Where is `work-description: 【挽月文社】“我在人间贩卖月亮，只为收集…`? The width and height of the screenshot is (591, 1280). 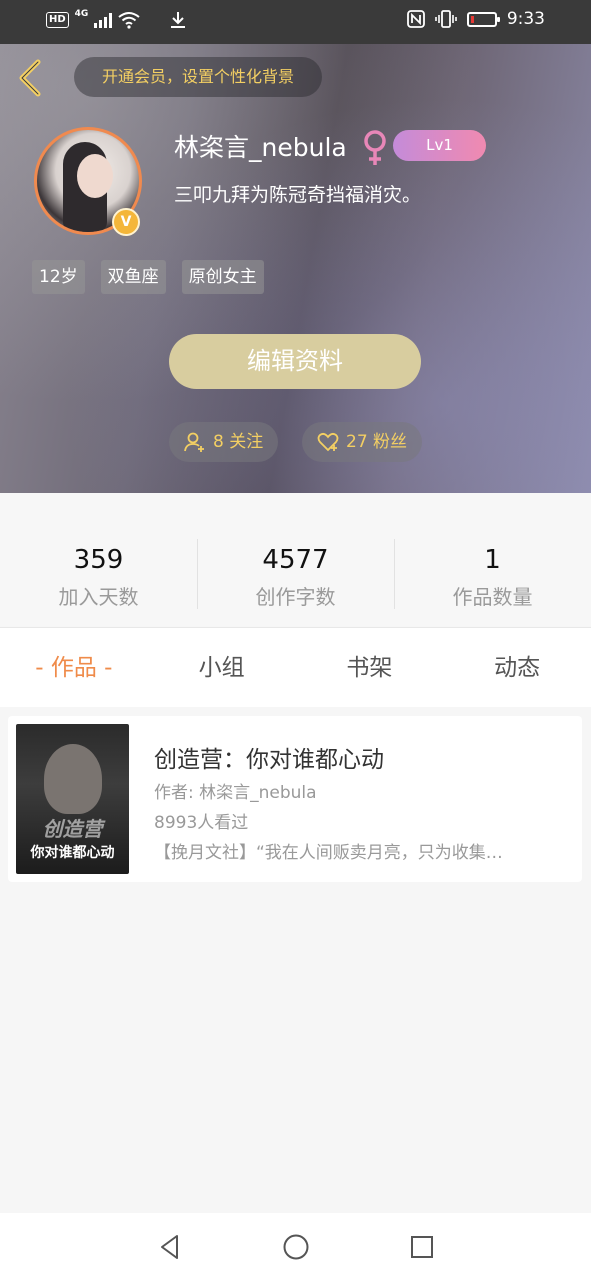 work-description: 【挽月文社】“我在人间贩卖月亮，只为收集… is located at coordinates (328, 853).